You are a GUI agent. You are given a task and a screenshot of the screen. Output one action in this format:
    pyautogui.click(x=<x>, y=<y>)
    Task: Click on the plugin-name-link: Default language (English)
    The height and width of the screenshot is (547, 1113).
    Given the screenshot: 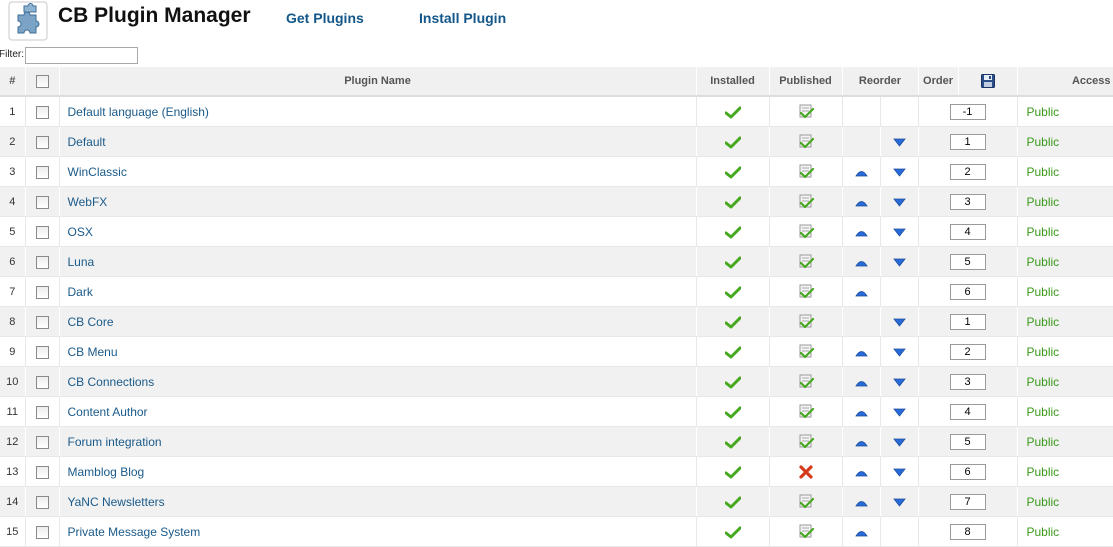 What is the action you would take?
    pyautogui.click(x=138, y=112)
    